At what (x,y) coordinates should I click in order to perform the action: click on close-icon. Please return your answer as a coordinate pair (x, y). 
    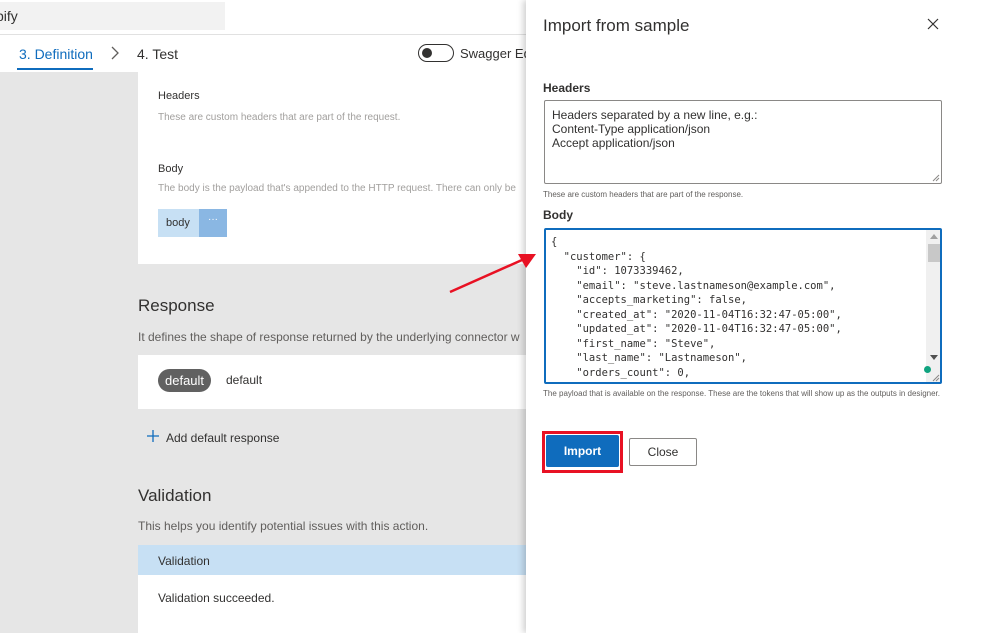
    Looking at the image, I should click on (933, 24).